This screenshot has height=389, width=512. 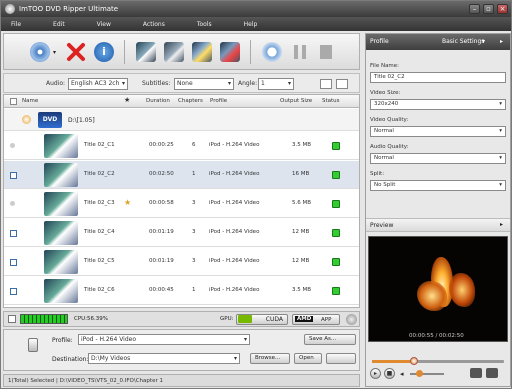 What do you see at coordinates (351, 319) in the screenshot?
I see `gear-icon` at bounding box center [351, 319].